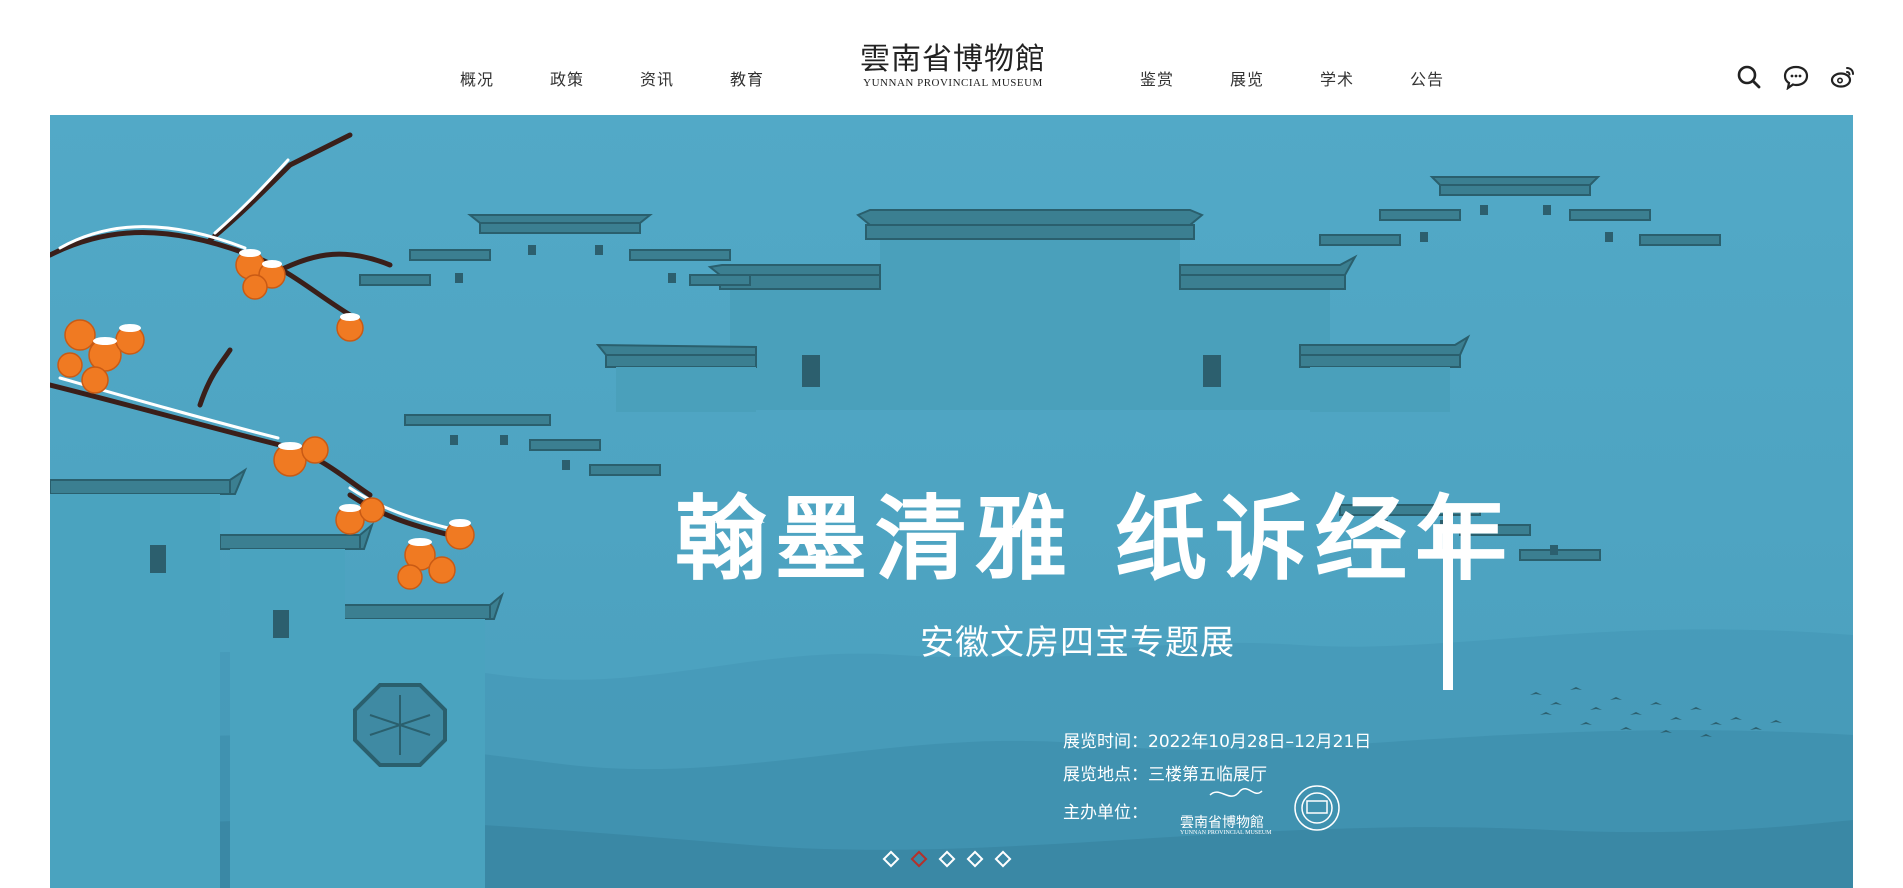 This screenshot has height=888, width=1903. What do you see at coordinates (1796, 77) in the screenshot?
I see `chat-icon` at bounding box center [1796, 77].